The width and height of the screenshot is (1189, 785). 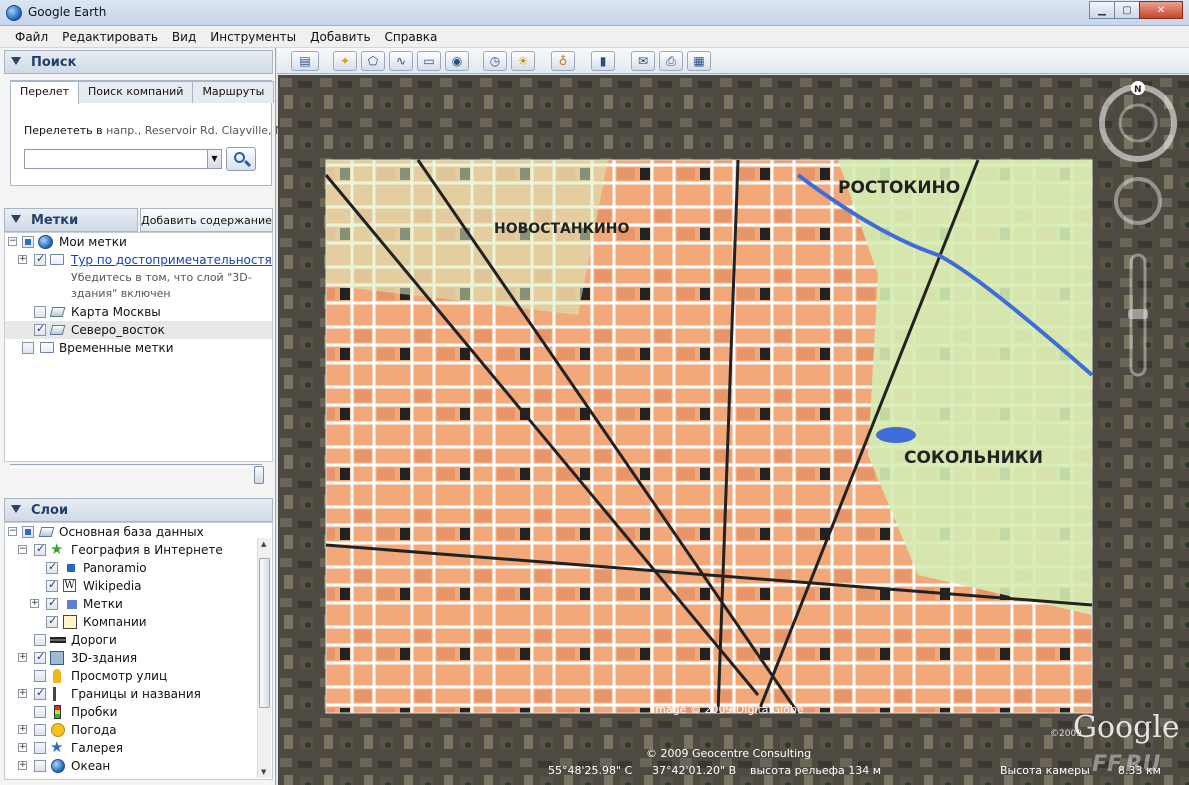 I want to click on zoom-slider-thumb, so click(x=1138, y=314).